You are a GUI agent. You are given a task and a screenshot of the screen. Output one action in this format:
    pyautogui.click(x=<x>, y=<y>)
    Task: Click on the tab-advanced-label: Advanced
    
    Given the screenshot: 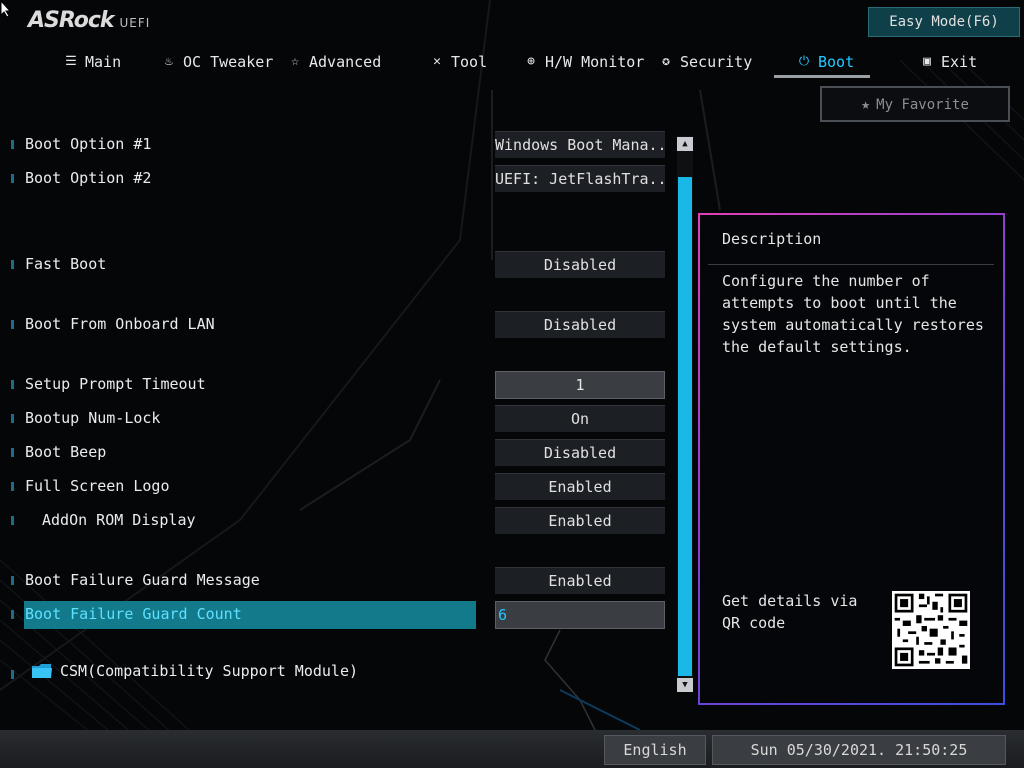 What is the action you would take?
    pyautogui.click(x=345, y=62)
    